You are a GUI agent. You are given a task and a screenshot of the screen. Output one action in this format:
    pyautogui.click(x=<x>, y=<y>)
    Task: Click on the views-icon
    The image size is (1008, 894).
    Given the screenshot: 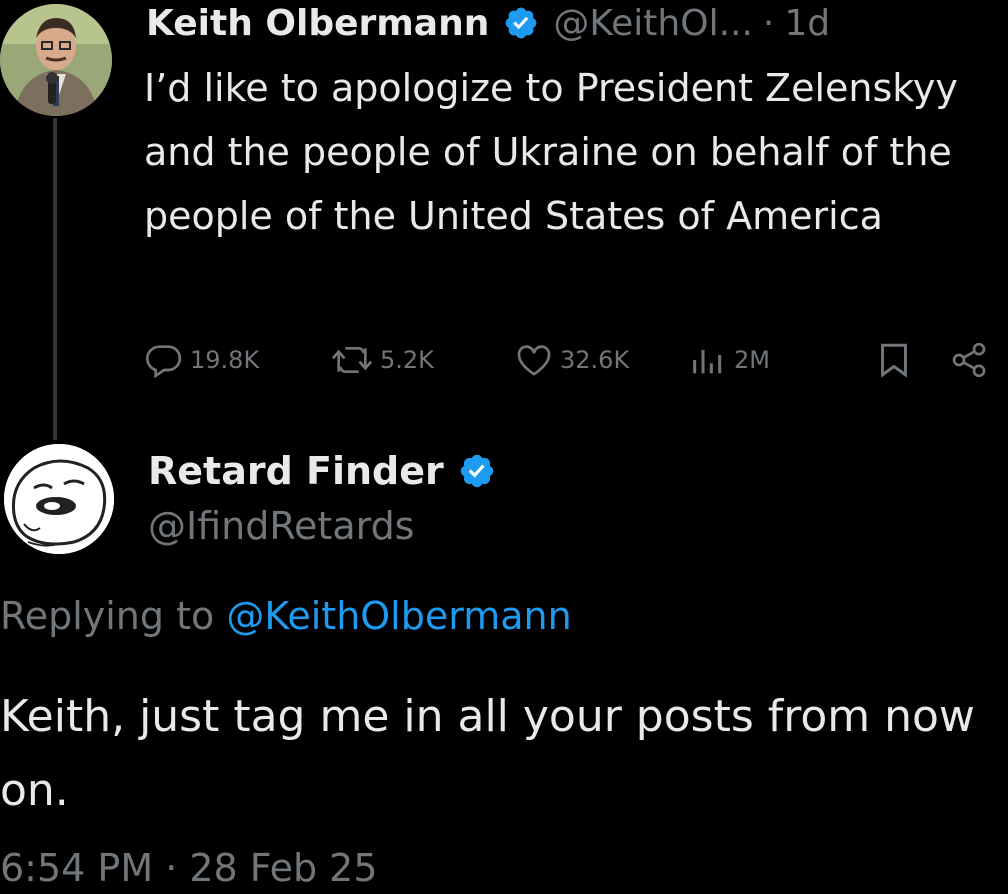 What is the action you would take?
    pyautogui.click(x=708, y=360)
    